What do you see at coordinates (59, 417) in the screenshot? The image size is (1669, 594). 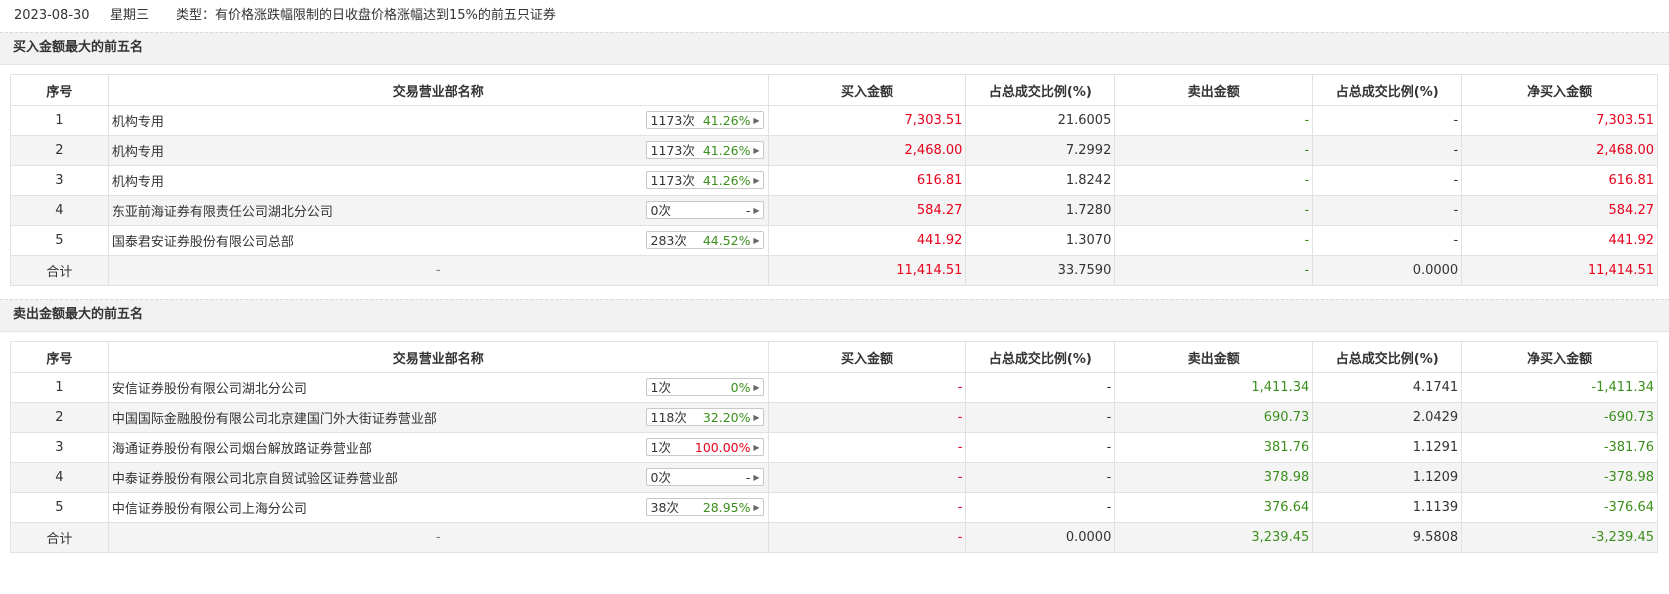 I see `row-index: 2` at bounding box center [59, 417].